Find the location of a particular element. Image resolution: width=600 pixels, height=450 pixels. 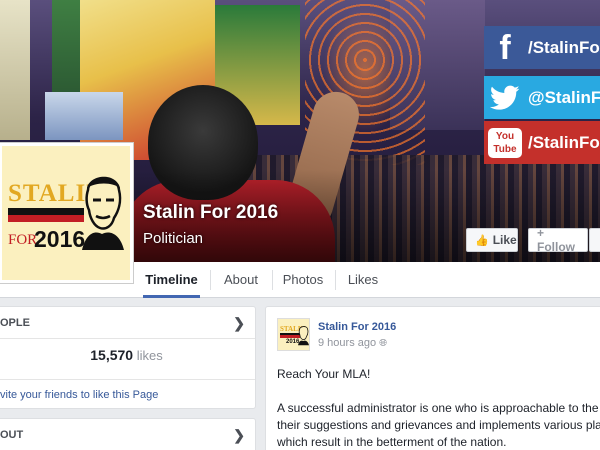

post-timestamp: 9 hours ago 🌐︎ is located at coordinates (352, 343).